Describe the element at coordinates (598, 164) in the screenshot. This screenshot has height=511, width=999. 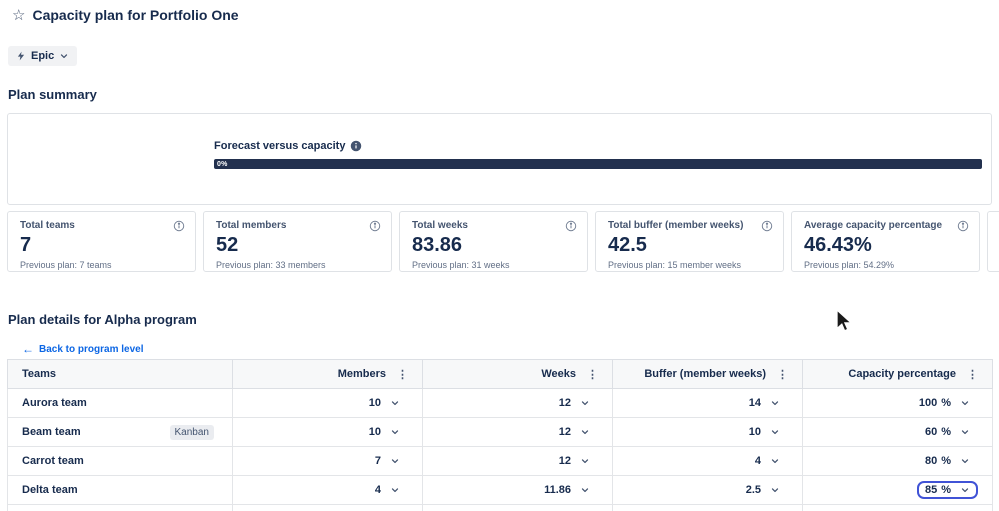
I see `forecast-progress-bar: 0%` at that location.